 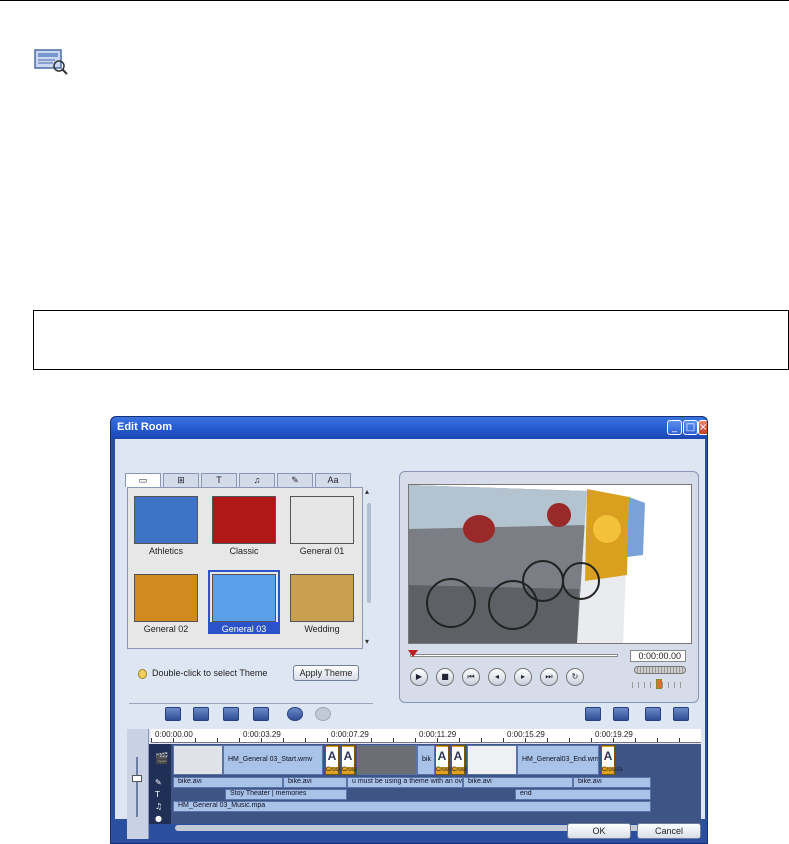 I want to click on voice-track-icon: ●, so click(x=158, y=818).